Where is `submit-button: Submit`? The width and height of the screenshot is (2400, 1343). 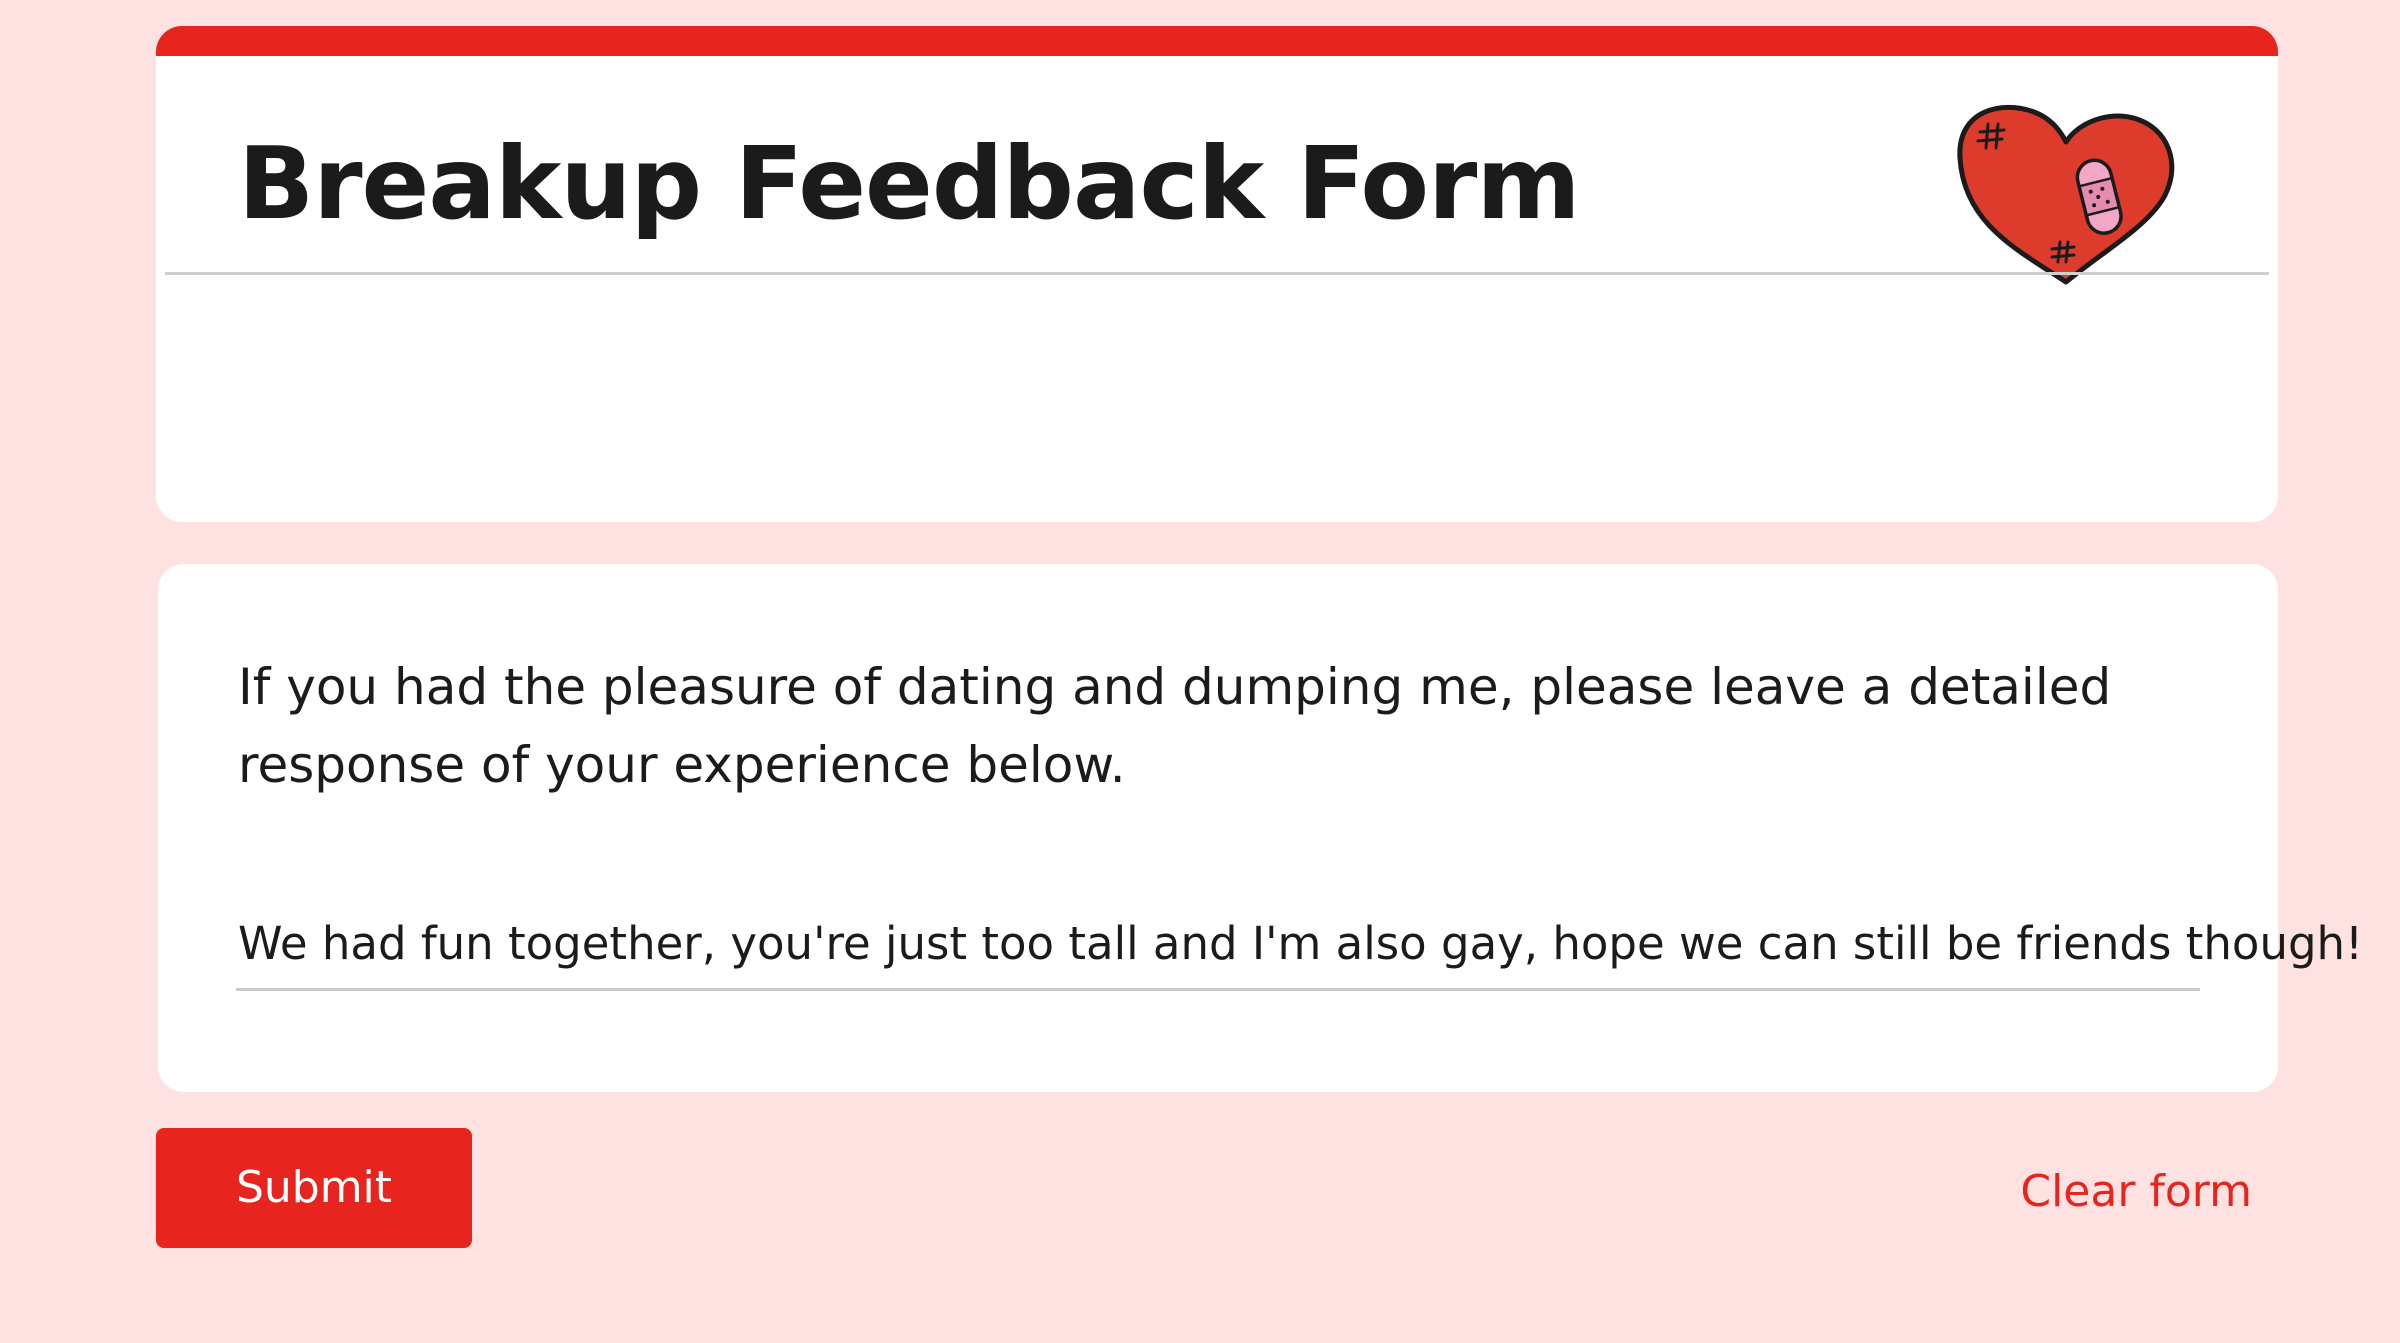
submit-button: Submit is located at coordinates (314, 1188).